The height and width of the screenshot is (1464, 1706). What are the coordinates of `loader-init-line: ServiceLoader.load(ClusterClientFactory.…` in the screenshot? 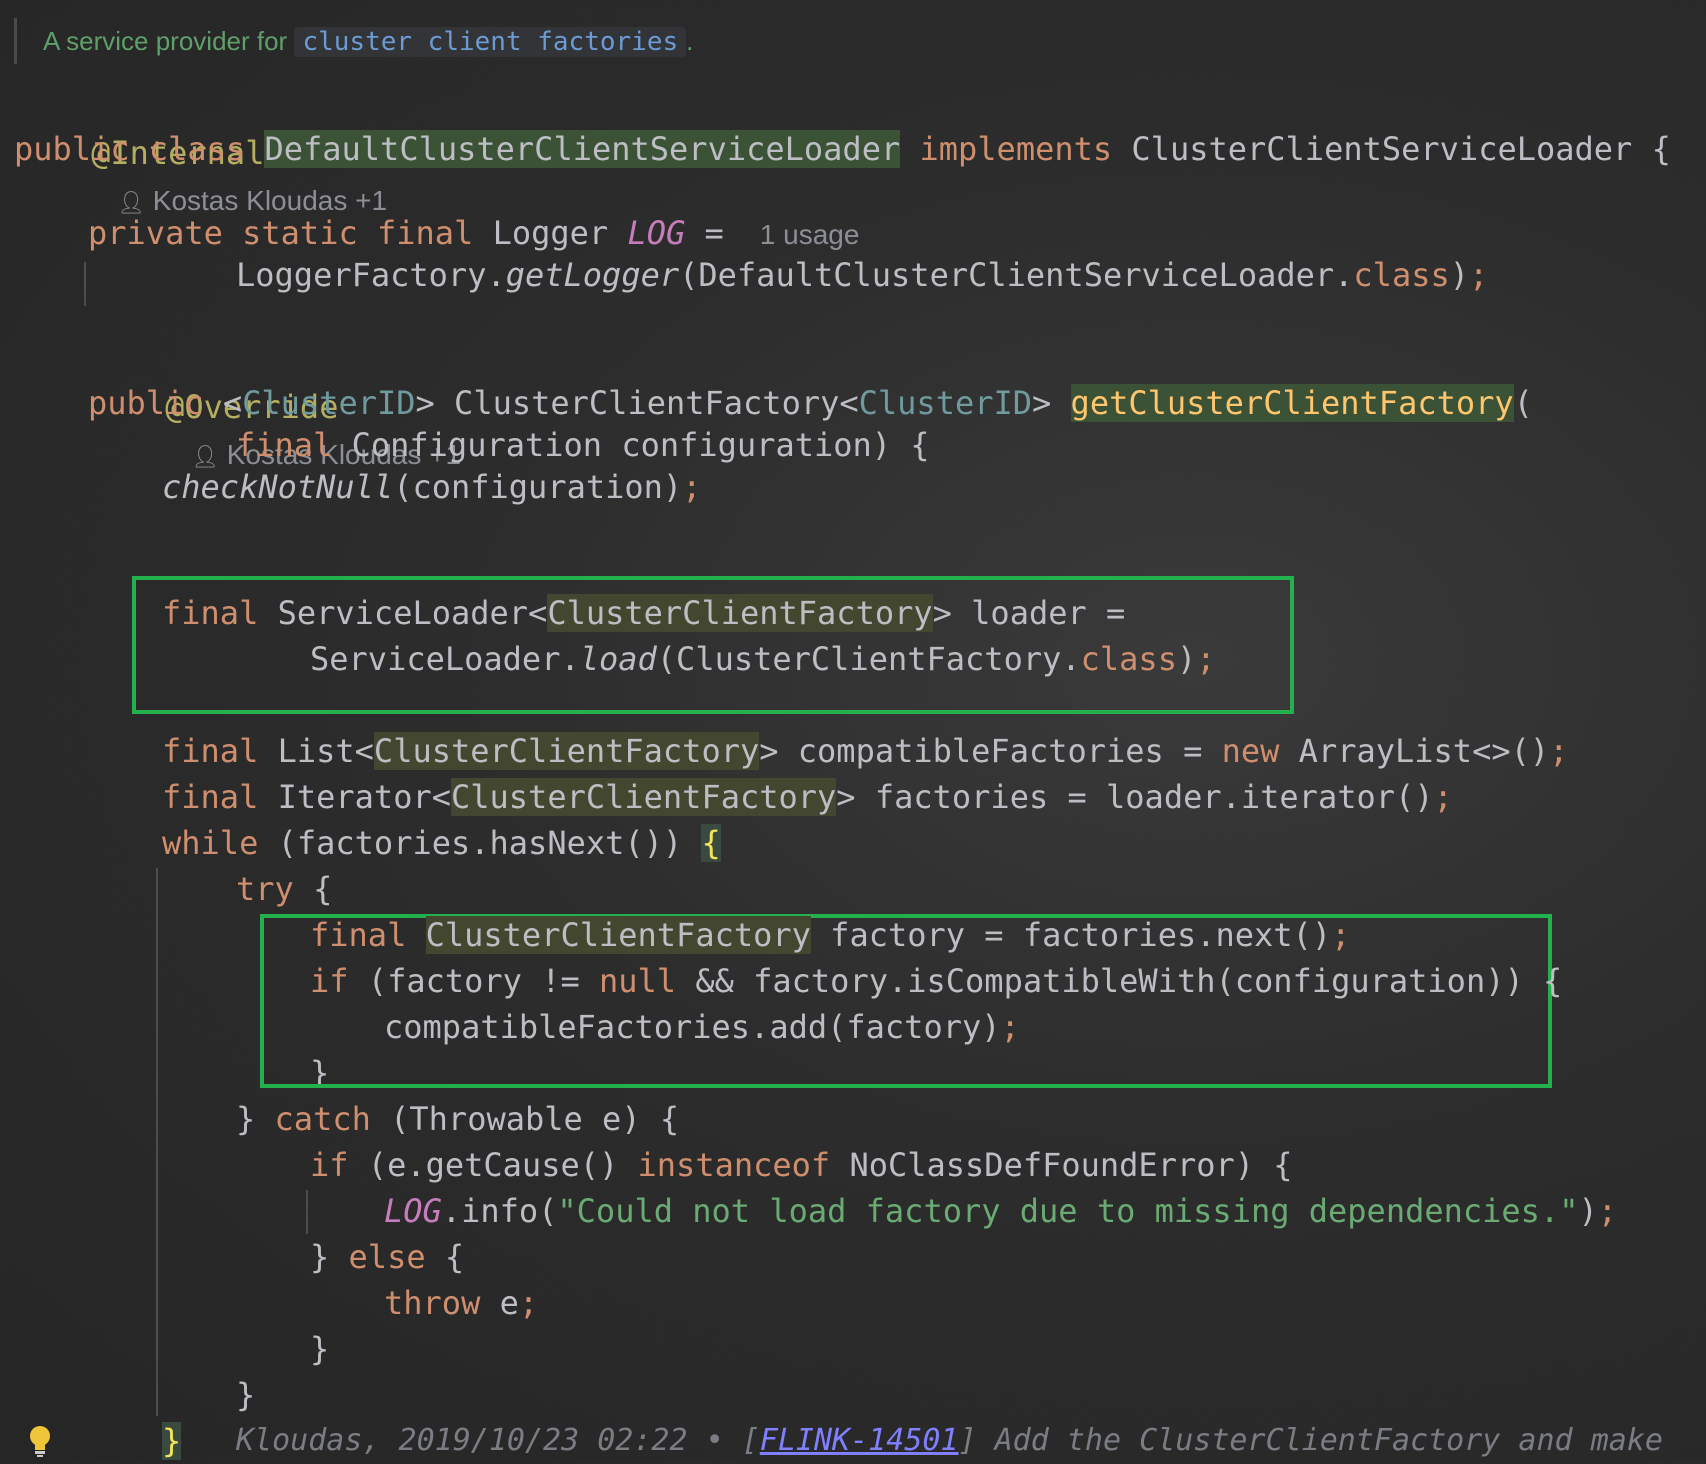 It's located at (762, 659).